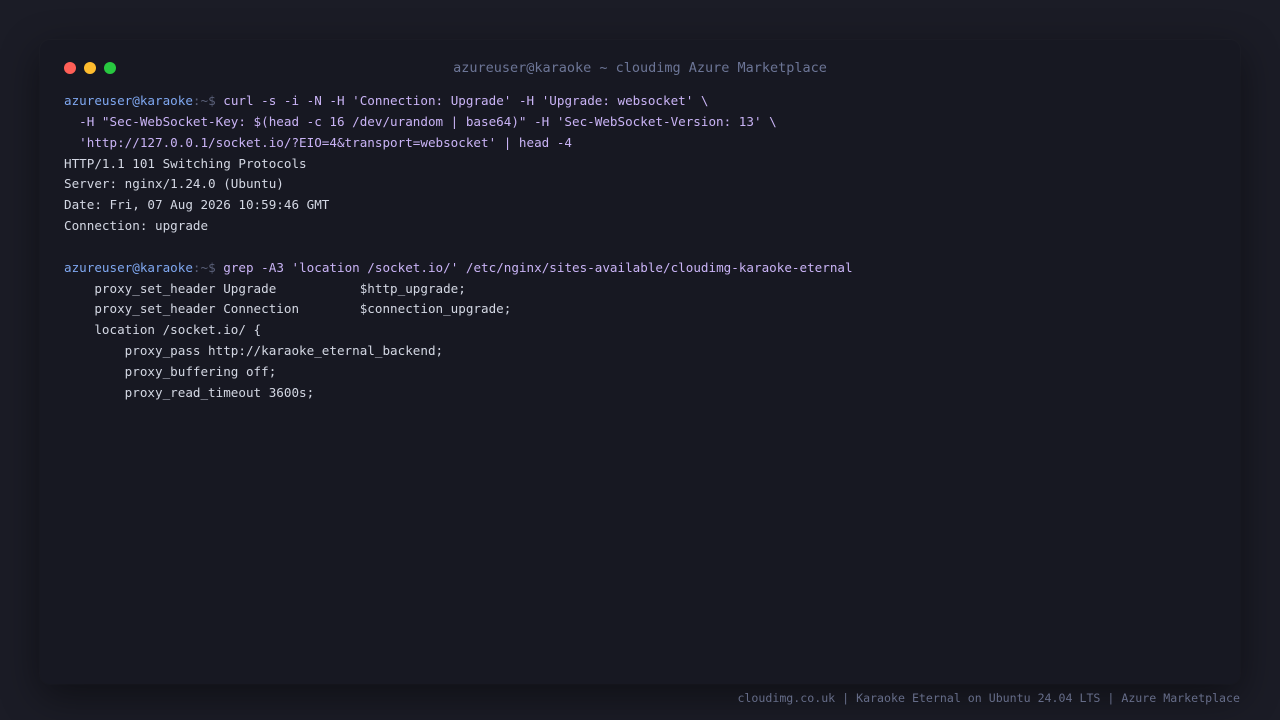 The width and height of the screenshot is (1280, 720). What do you see at coordinates (136, 226) in the screenshot?
I see `output-line: Connection: upgrade` at bounding box center [136, 226].